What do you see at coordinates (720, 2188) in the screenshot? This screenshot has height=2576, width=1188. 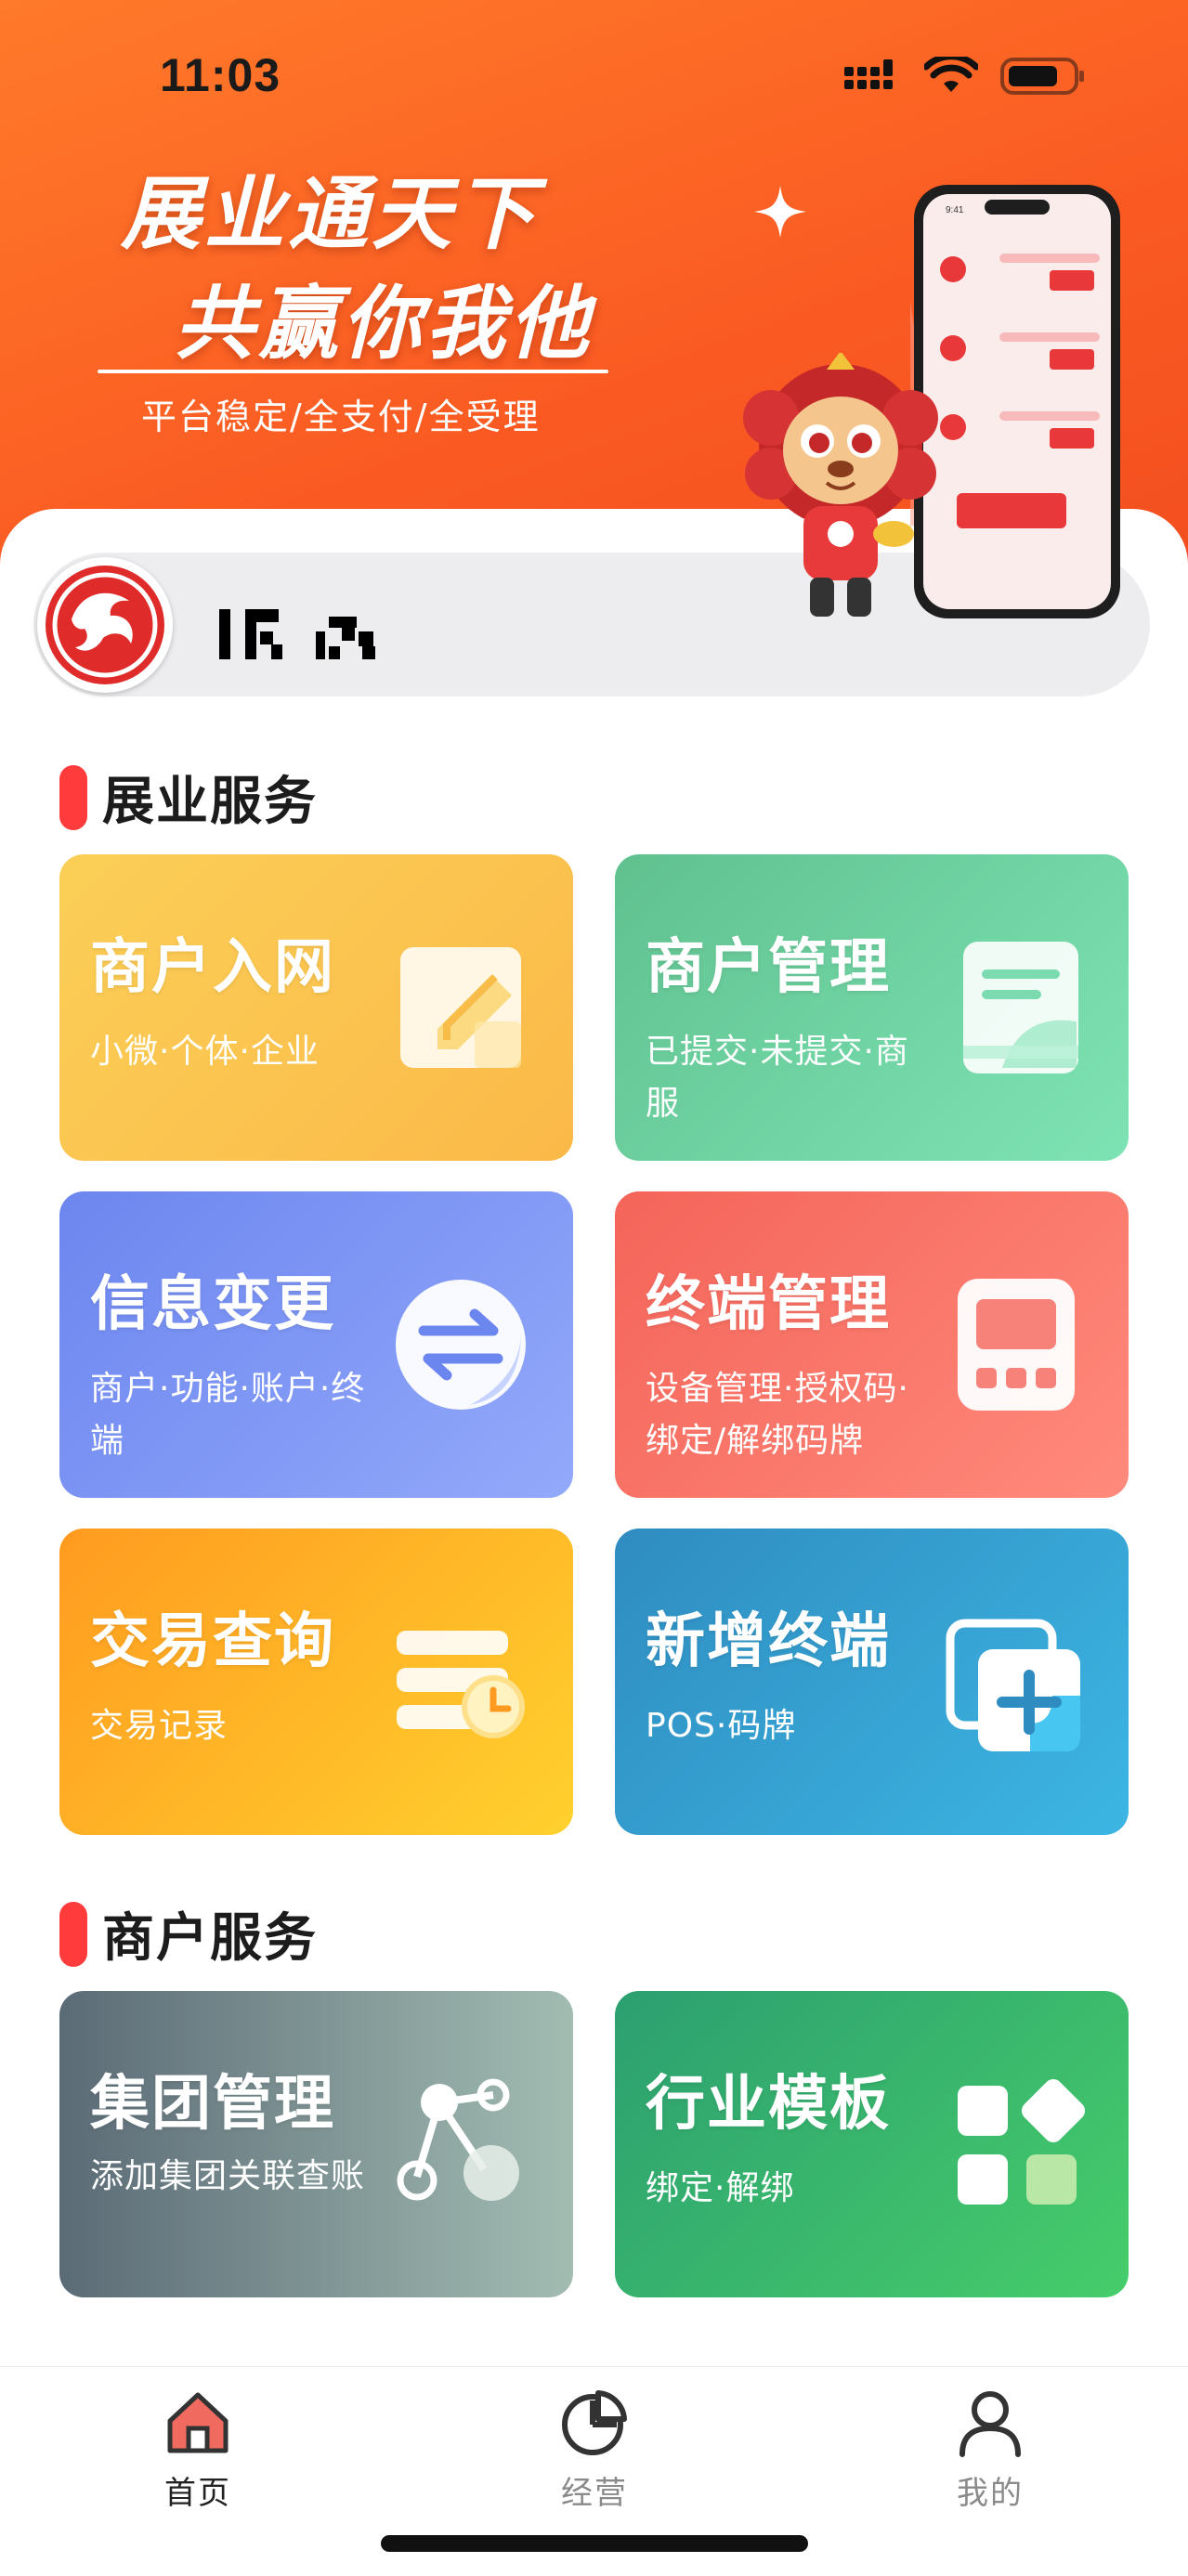 I see `tile-subtitle: 绑定·解绑` at bounding box center [720, 2188].